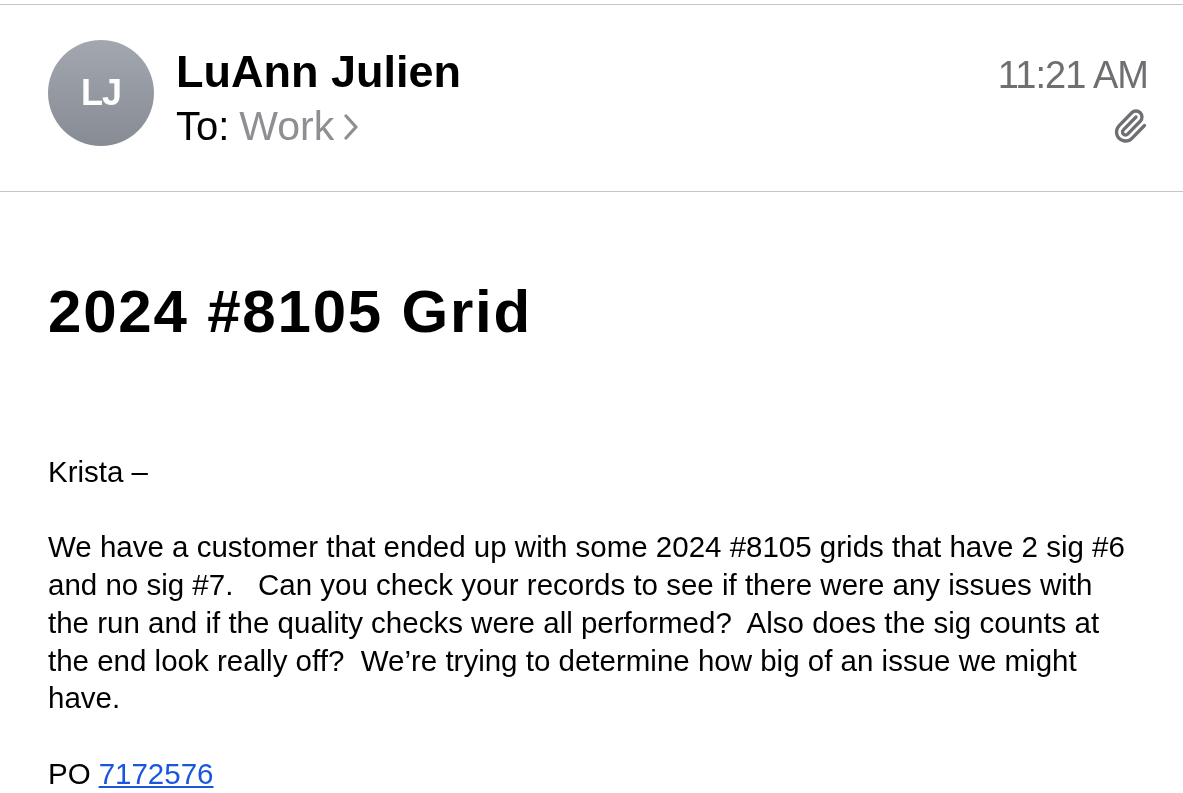 Image resolution: width=1183 pixels, height=793 pixels. I want to click on po-label: PO, so click(69, 773).